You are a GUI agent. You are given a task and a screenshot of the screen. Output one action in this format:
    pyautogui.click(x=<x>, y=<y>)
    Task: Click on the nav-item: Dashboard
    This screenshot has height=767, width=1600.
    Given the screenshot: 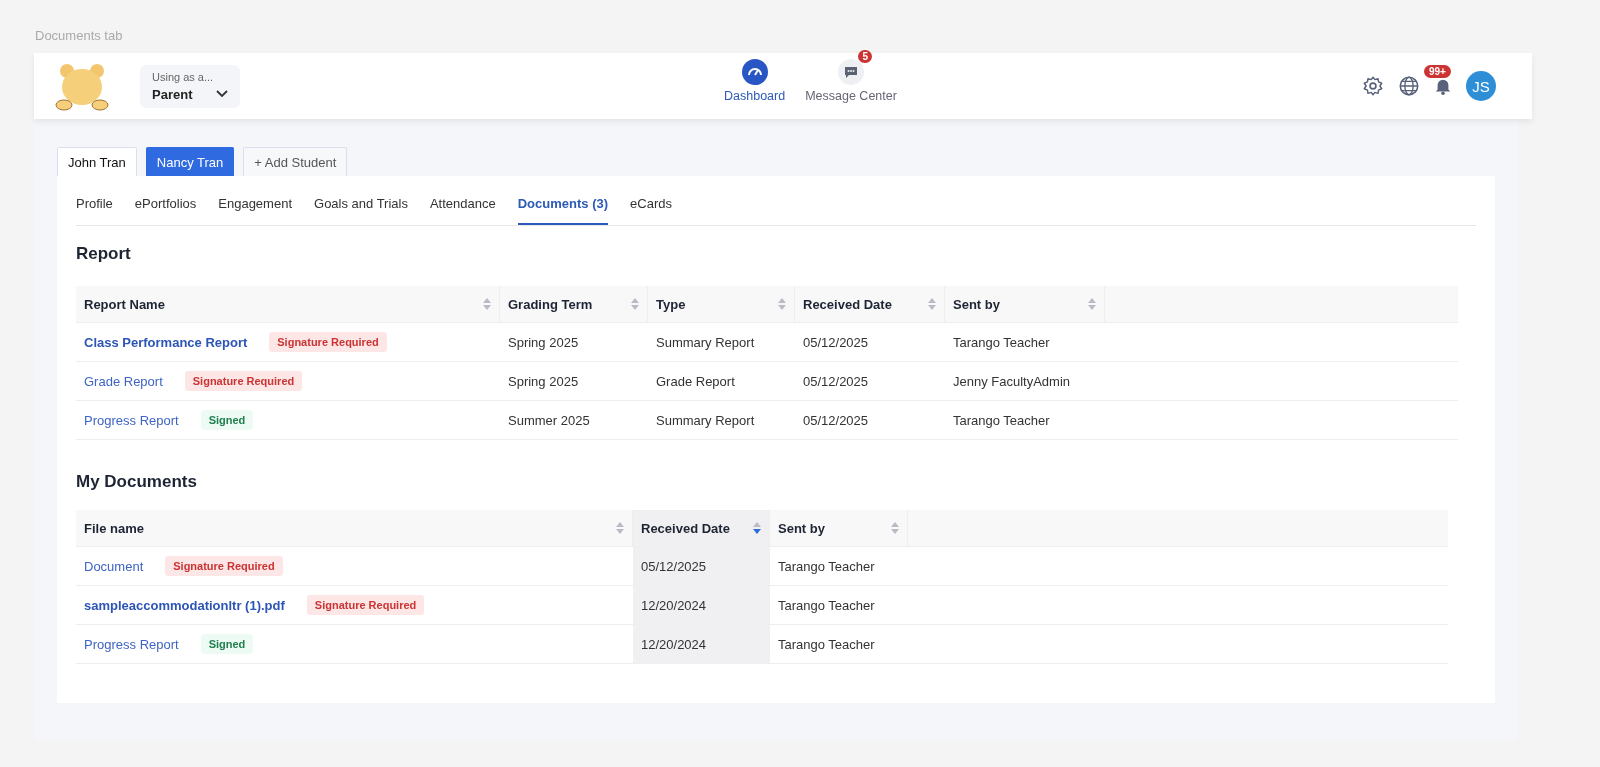 What is the action you would take?
    pyautogui.click(x=755, y=76)
    